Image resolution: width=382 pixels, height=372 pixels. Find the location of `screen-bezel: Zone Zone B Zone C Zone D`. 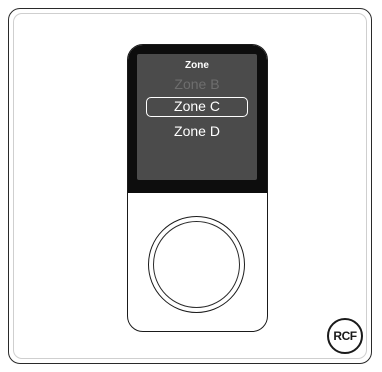

screen-bezel: Zone Zone B Zone C Zone D is located at coordinates (197, 119).